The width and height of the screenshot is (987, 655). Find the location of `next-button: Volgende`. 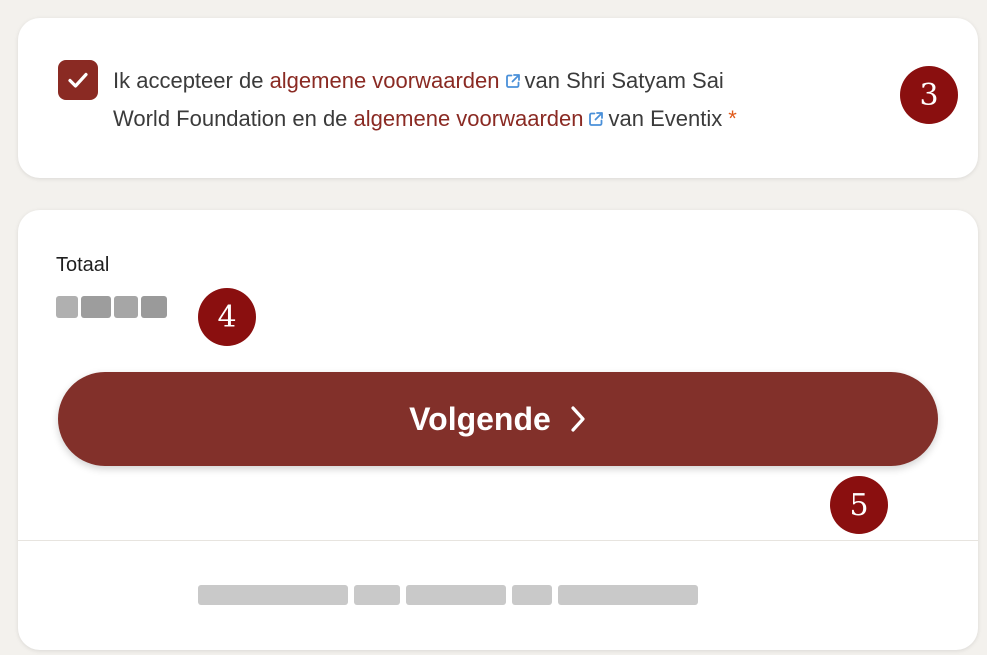

next-button: Volgende is located at coordinates (498, 419).